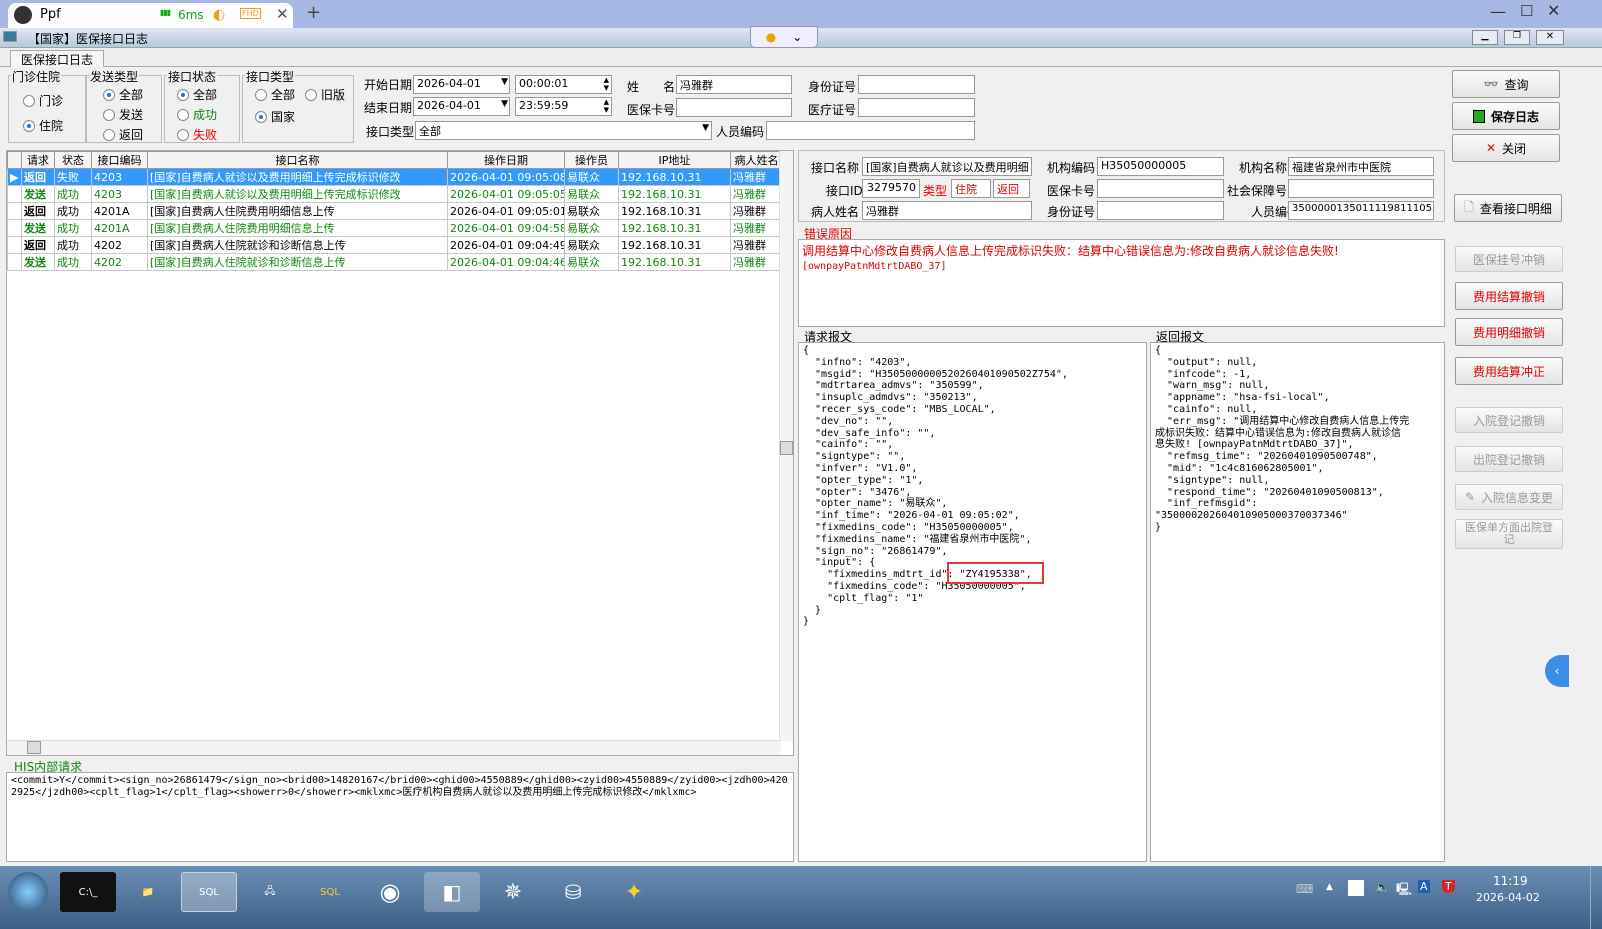 The height and width of the screenshot is (929, 1602). What do you see at coordinates (1509, 534) in the screenshot?
I see `unilateral-discharge-button: 医保单方面出院登记` at bounding box center [1509, 534].